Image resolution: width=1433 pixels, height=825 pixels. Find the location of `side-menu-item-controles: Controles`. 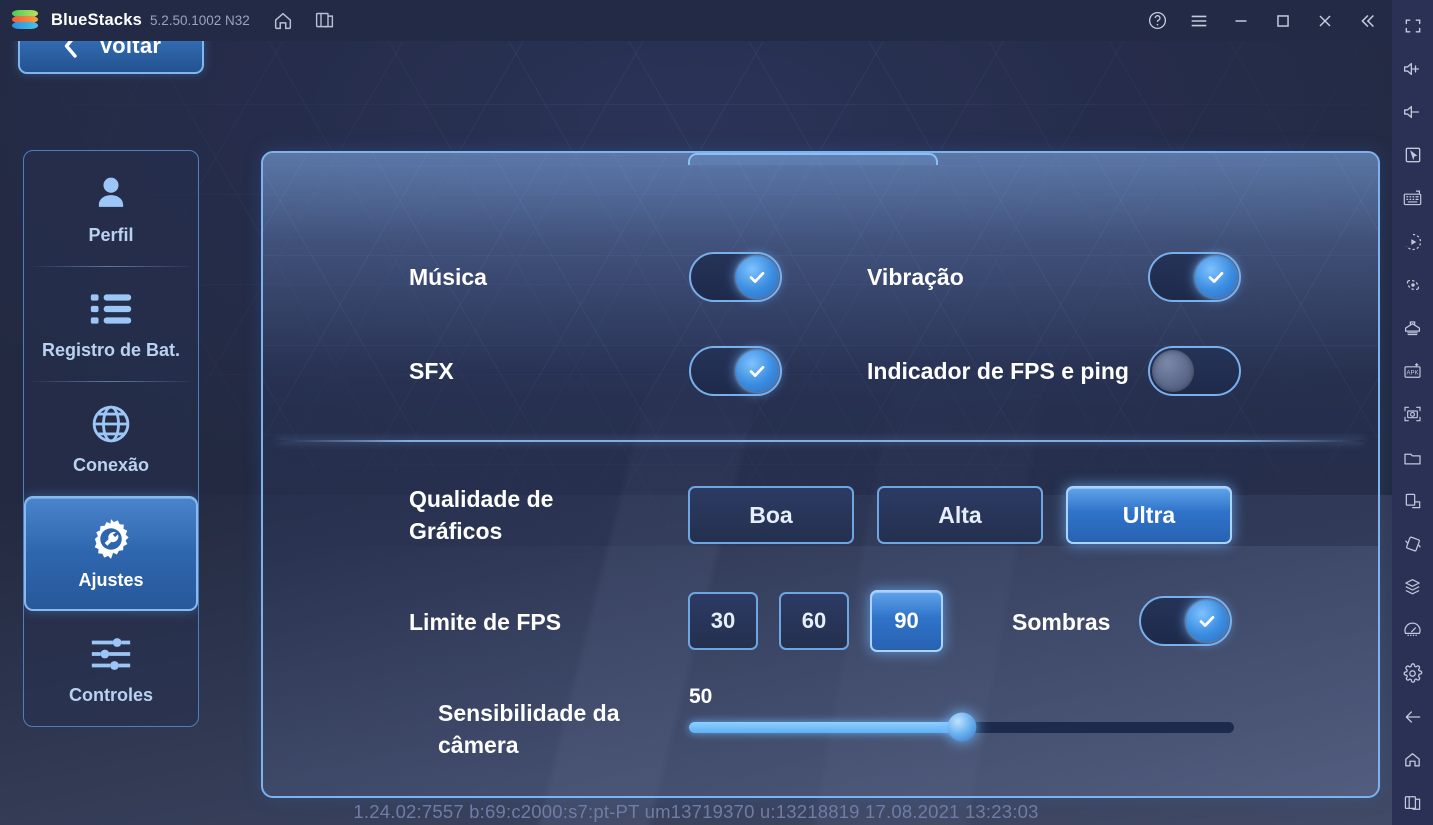

side-menu-item-controles: Controles is located at coordinates (111, 668).